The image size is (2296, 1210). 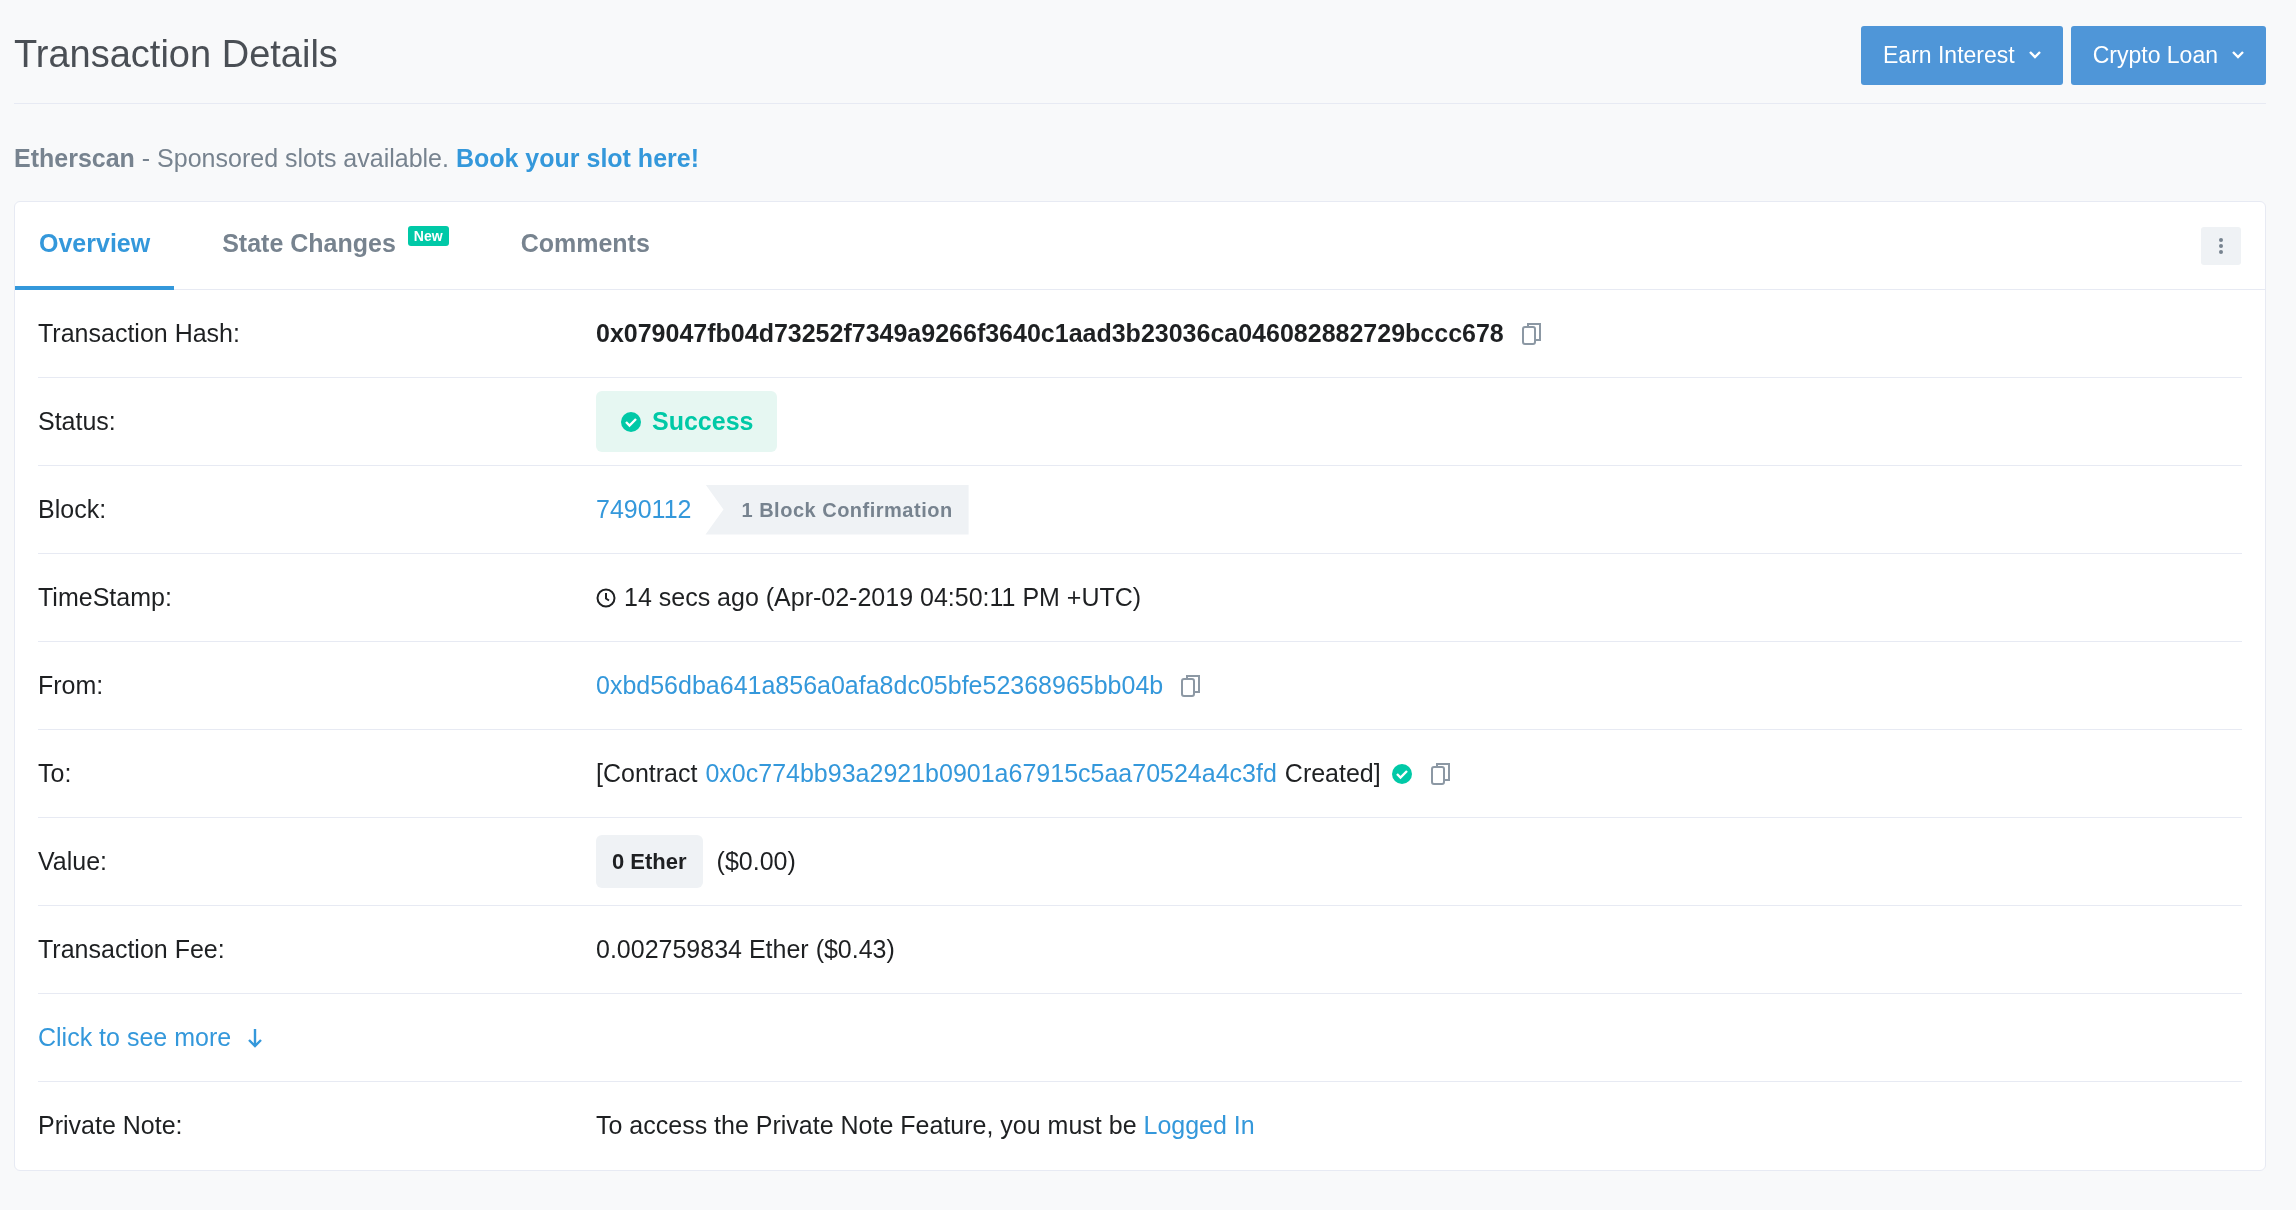 What do you see at coordinates (428, 235) in the screenshot?
I see `new-badge: New` at bounding box center [428, 235].